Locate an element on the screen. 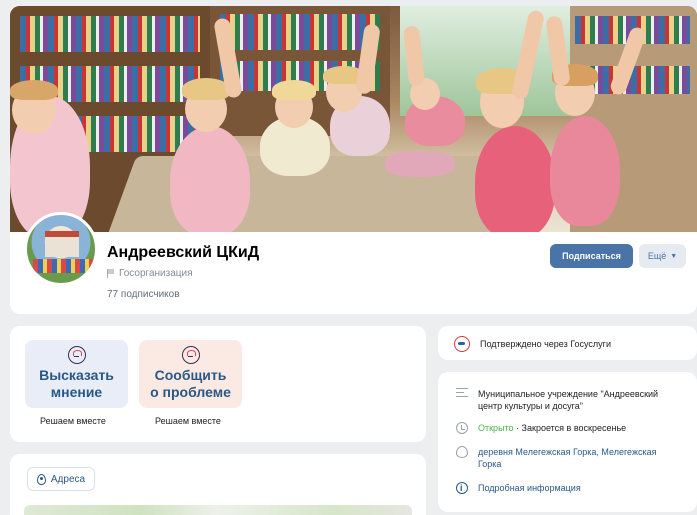  org-type-text: Госорганизация is located at coordinates (156, 273).